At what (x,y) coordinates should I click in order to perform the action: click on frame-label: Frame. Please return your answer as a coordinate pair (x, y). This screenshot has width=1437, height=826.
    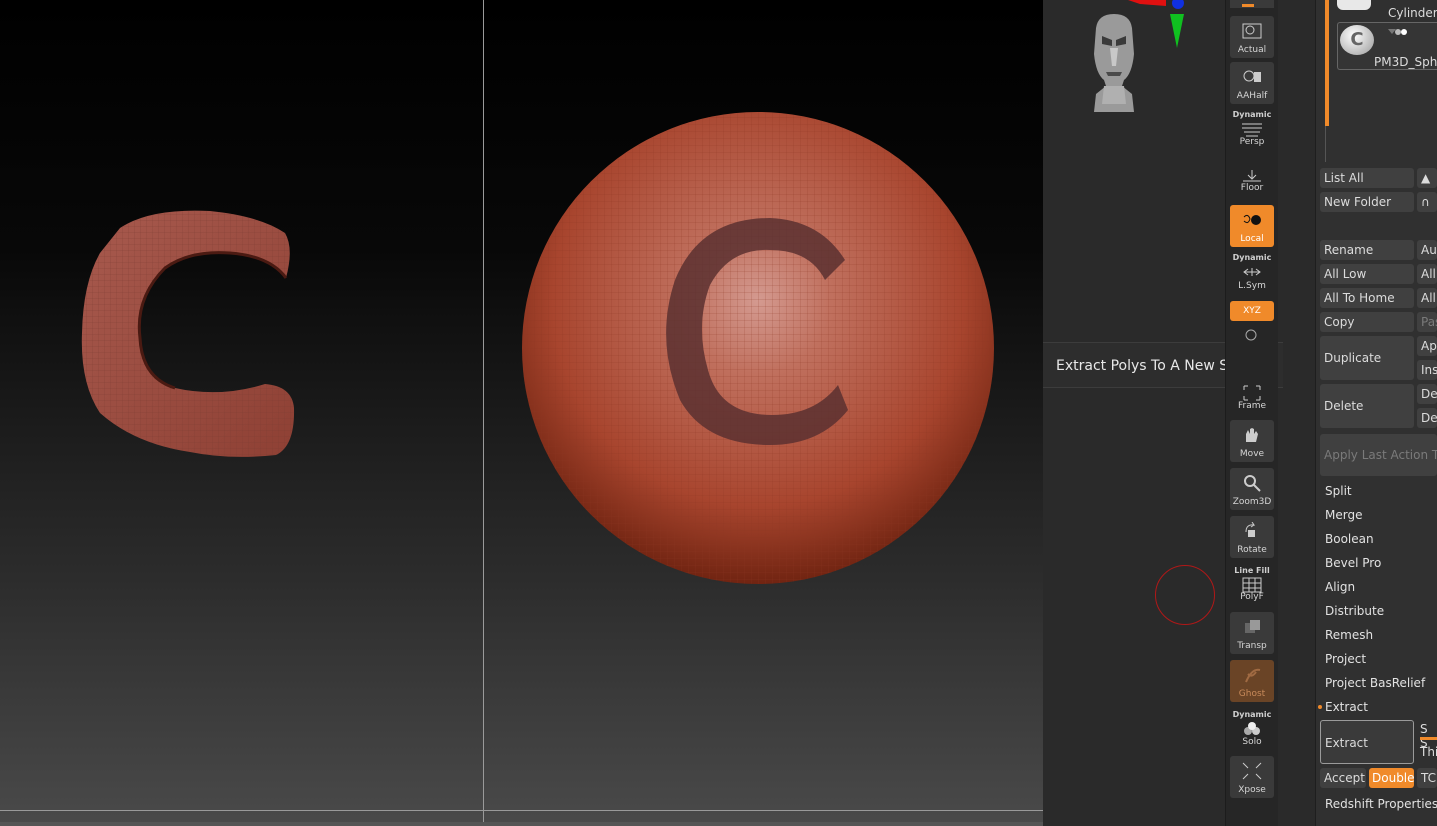
    Looking at the image, I should click on (1252, 406).